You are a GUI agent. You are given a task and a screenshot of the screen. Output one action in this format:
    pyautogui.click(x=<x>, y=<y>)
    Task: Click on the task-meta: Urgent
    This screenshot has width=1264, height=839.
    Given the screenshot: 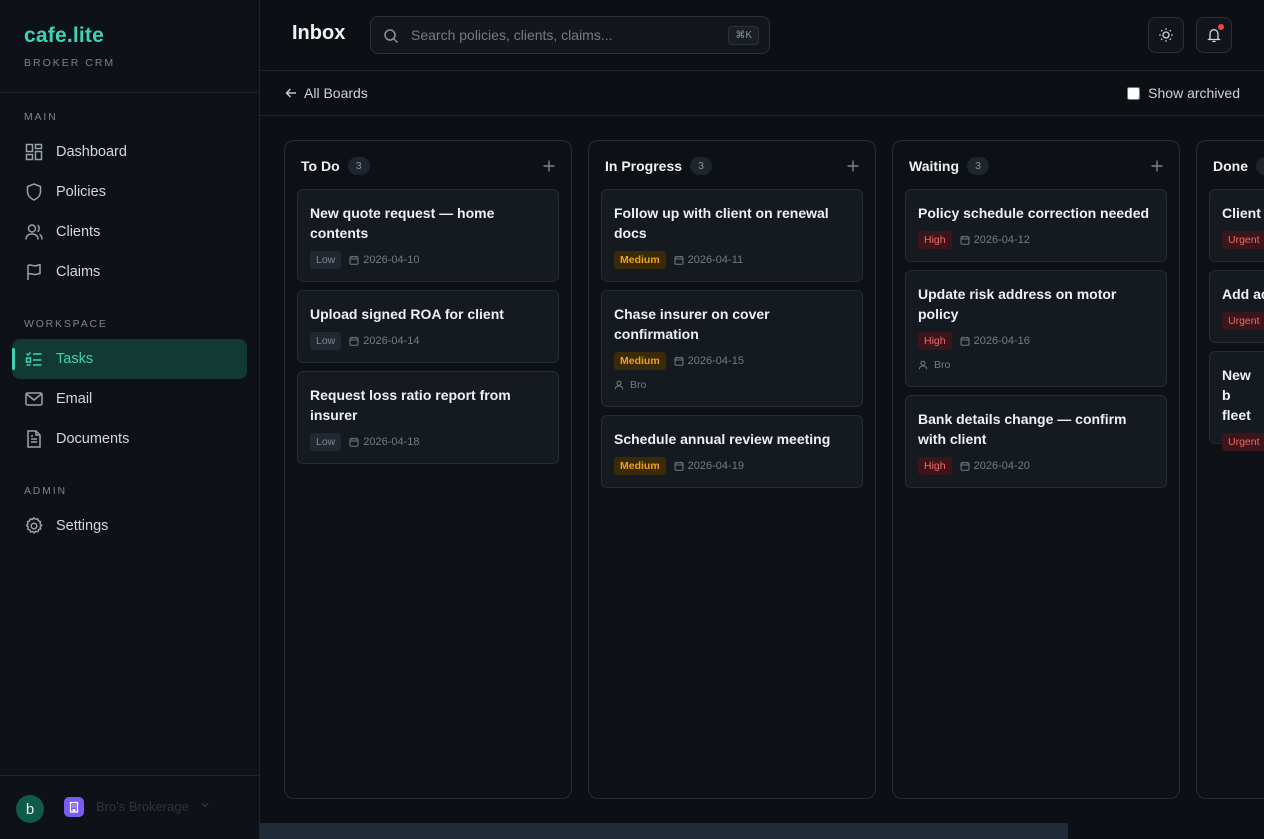 What is the action you would take?
    pyautogui.click(x=1243, y=321)
    